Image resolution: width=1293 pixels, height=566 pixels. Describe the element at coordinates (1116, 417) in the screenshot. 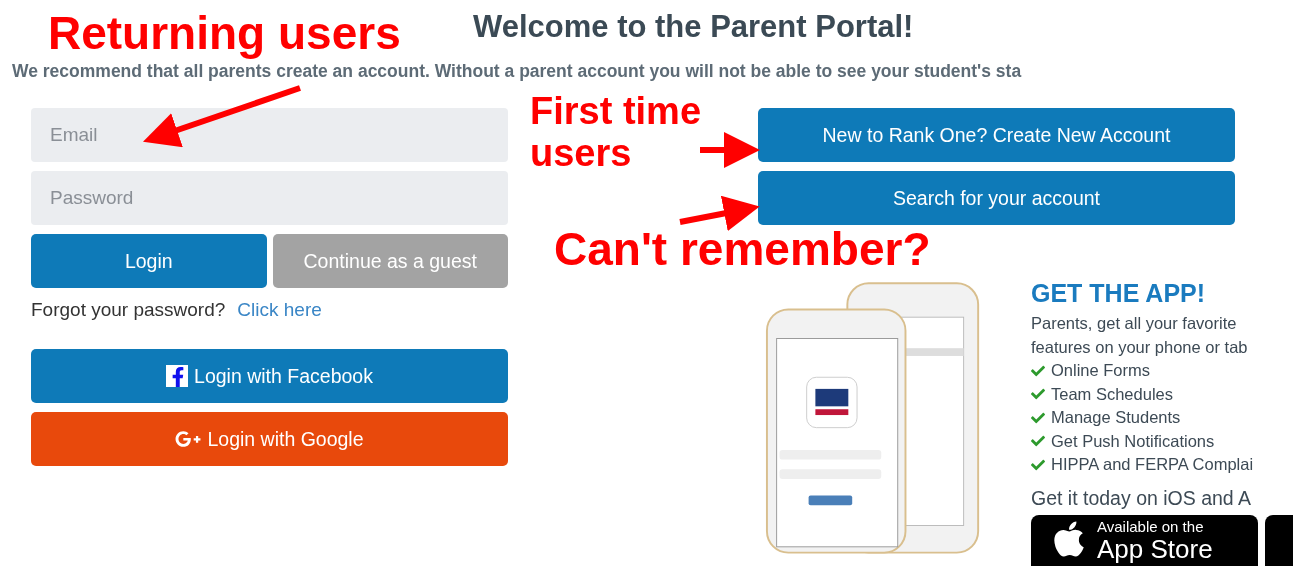

I see `feature-text: Manage Students` at that location.